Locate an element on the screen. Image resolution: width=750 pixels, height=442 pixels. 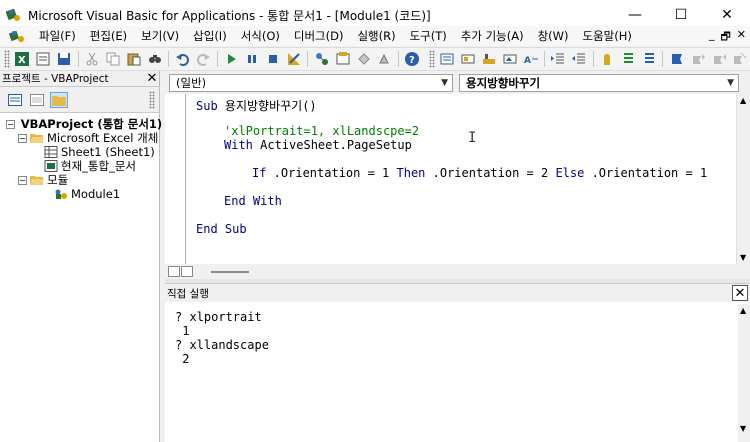
menu-window: 창(W) is located at coordinates (553, 36).